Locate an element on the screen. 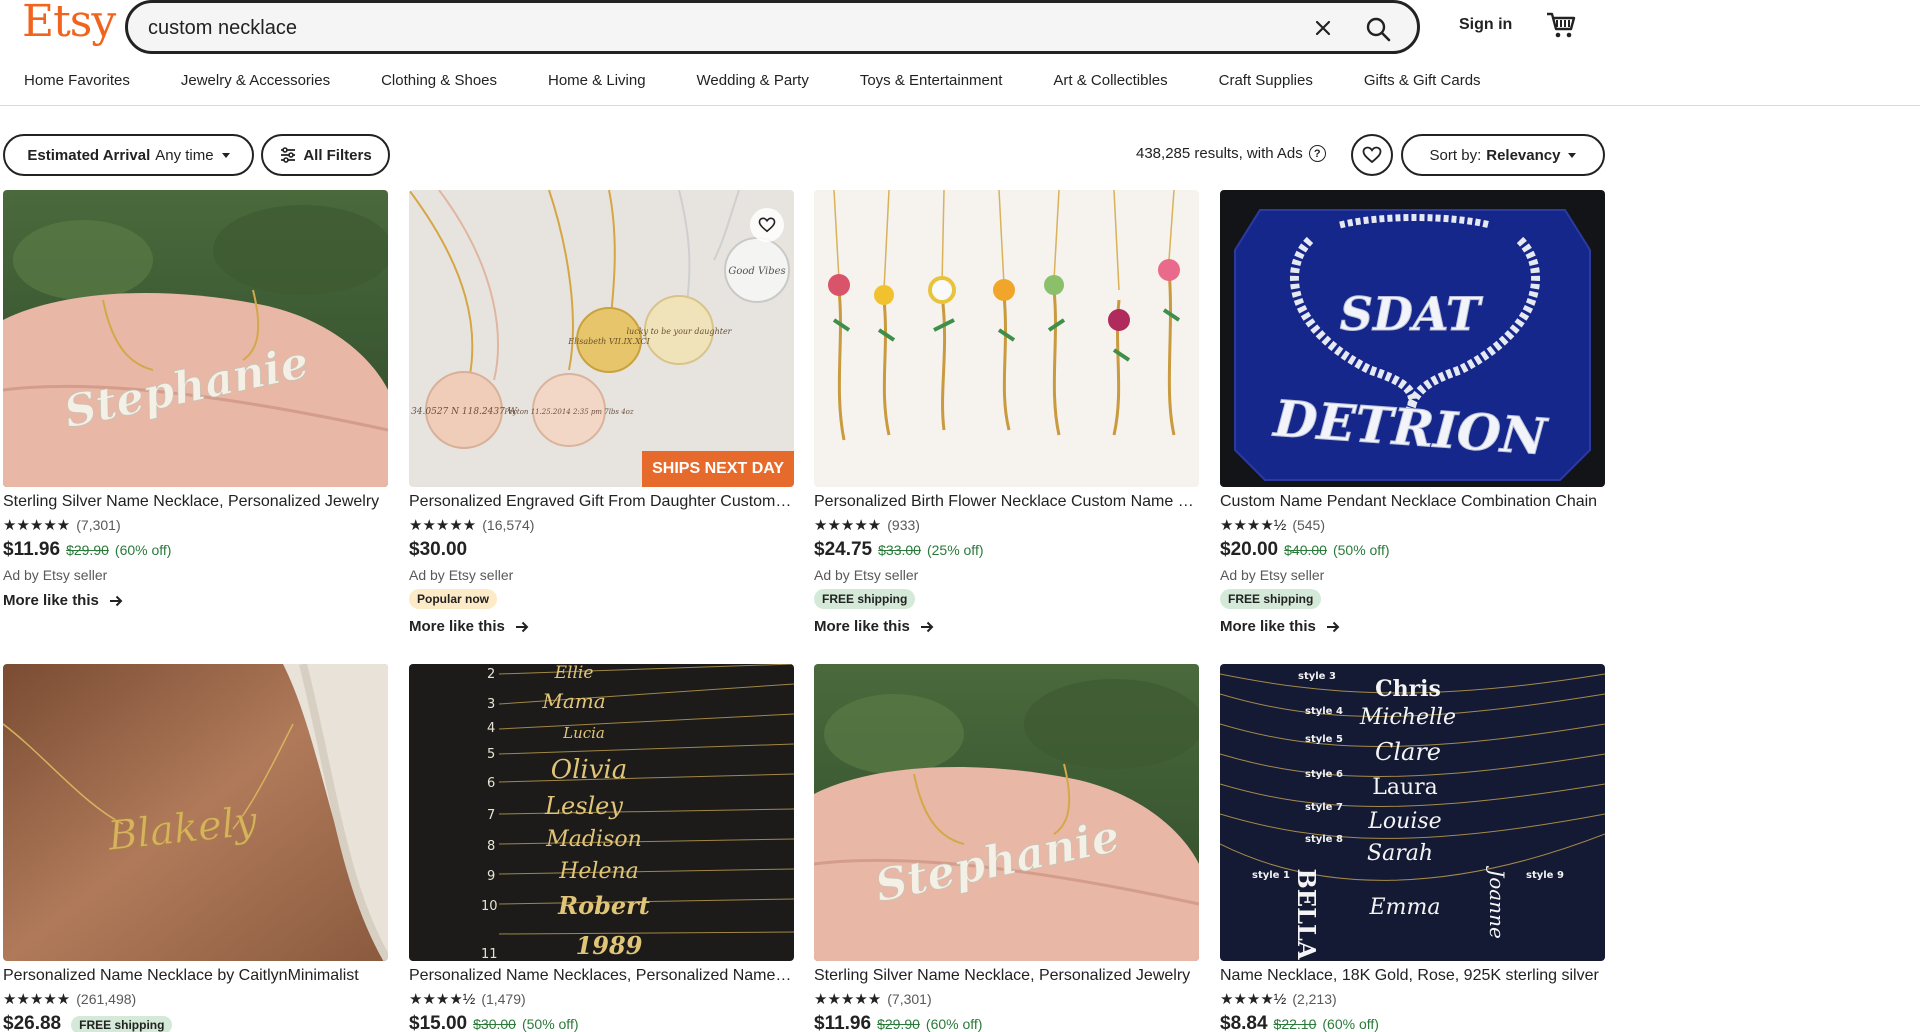 This screenshot has height=1032, width=1920. svg-text: Sarah is located at coordinates (1400, 853).